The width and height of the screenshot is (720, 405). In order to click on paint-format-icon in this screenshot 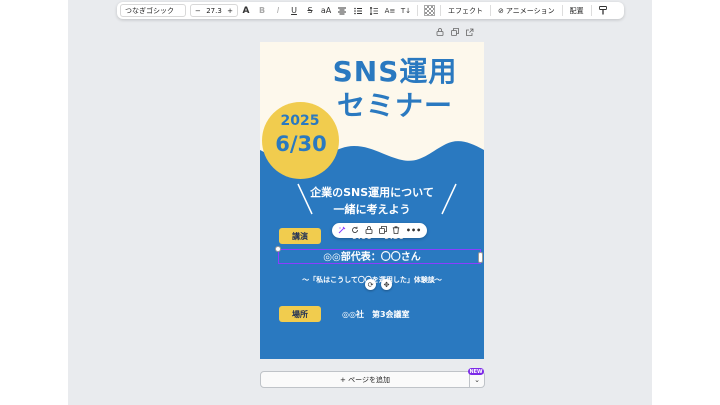, I will do `click(603, 10)`.